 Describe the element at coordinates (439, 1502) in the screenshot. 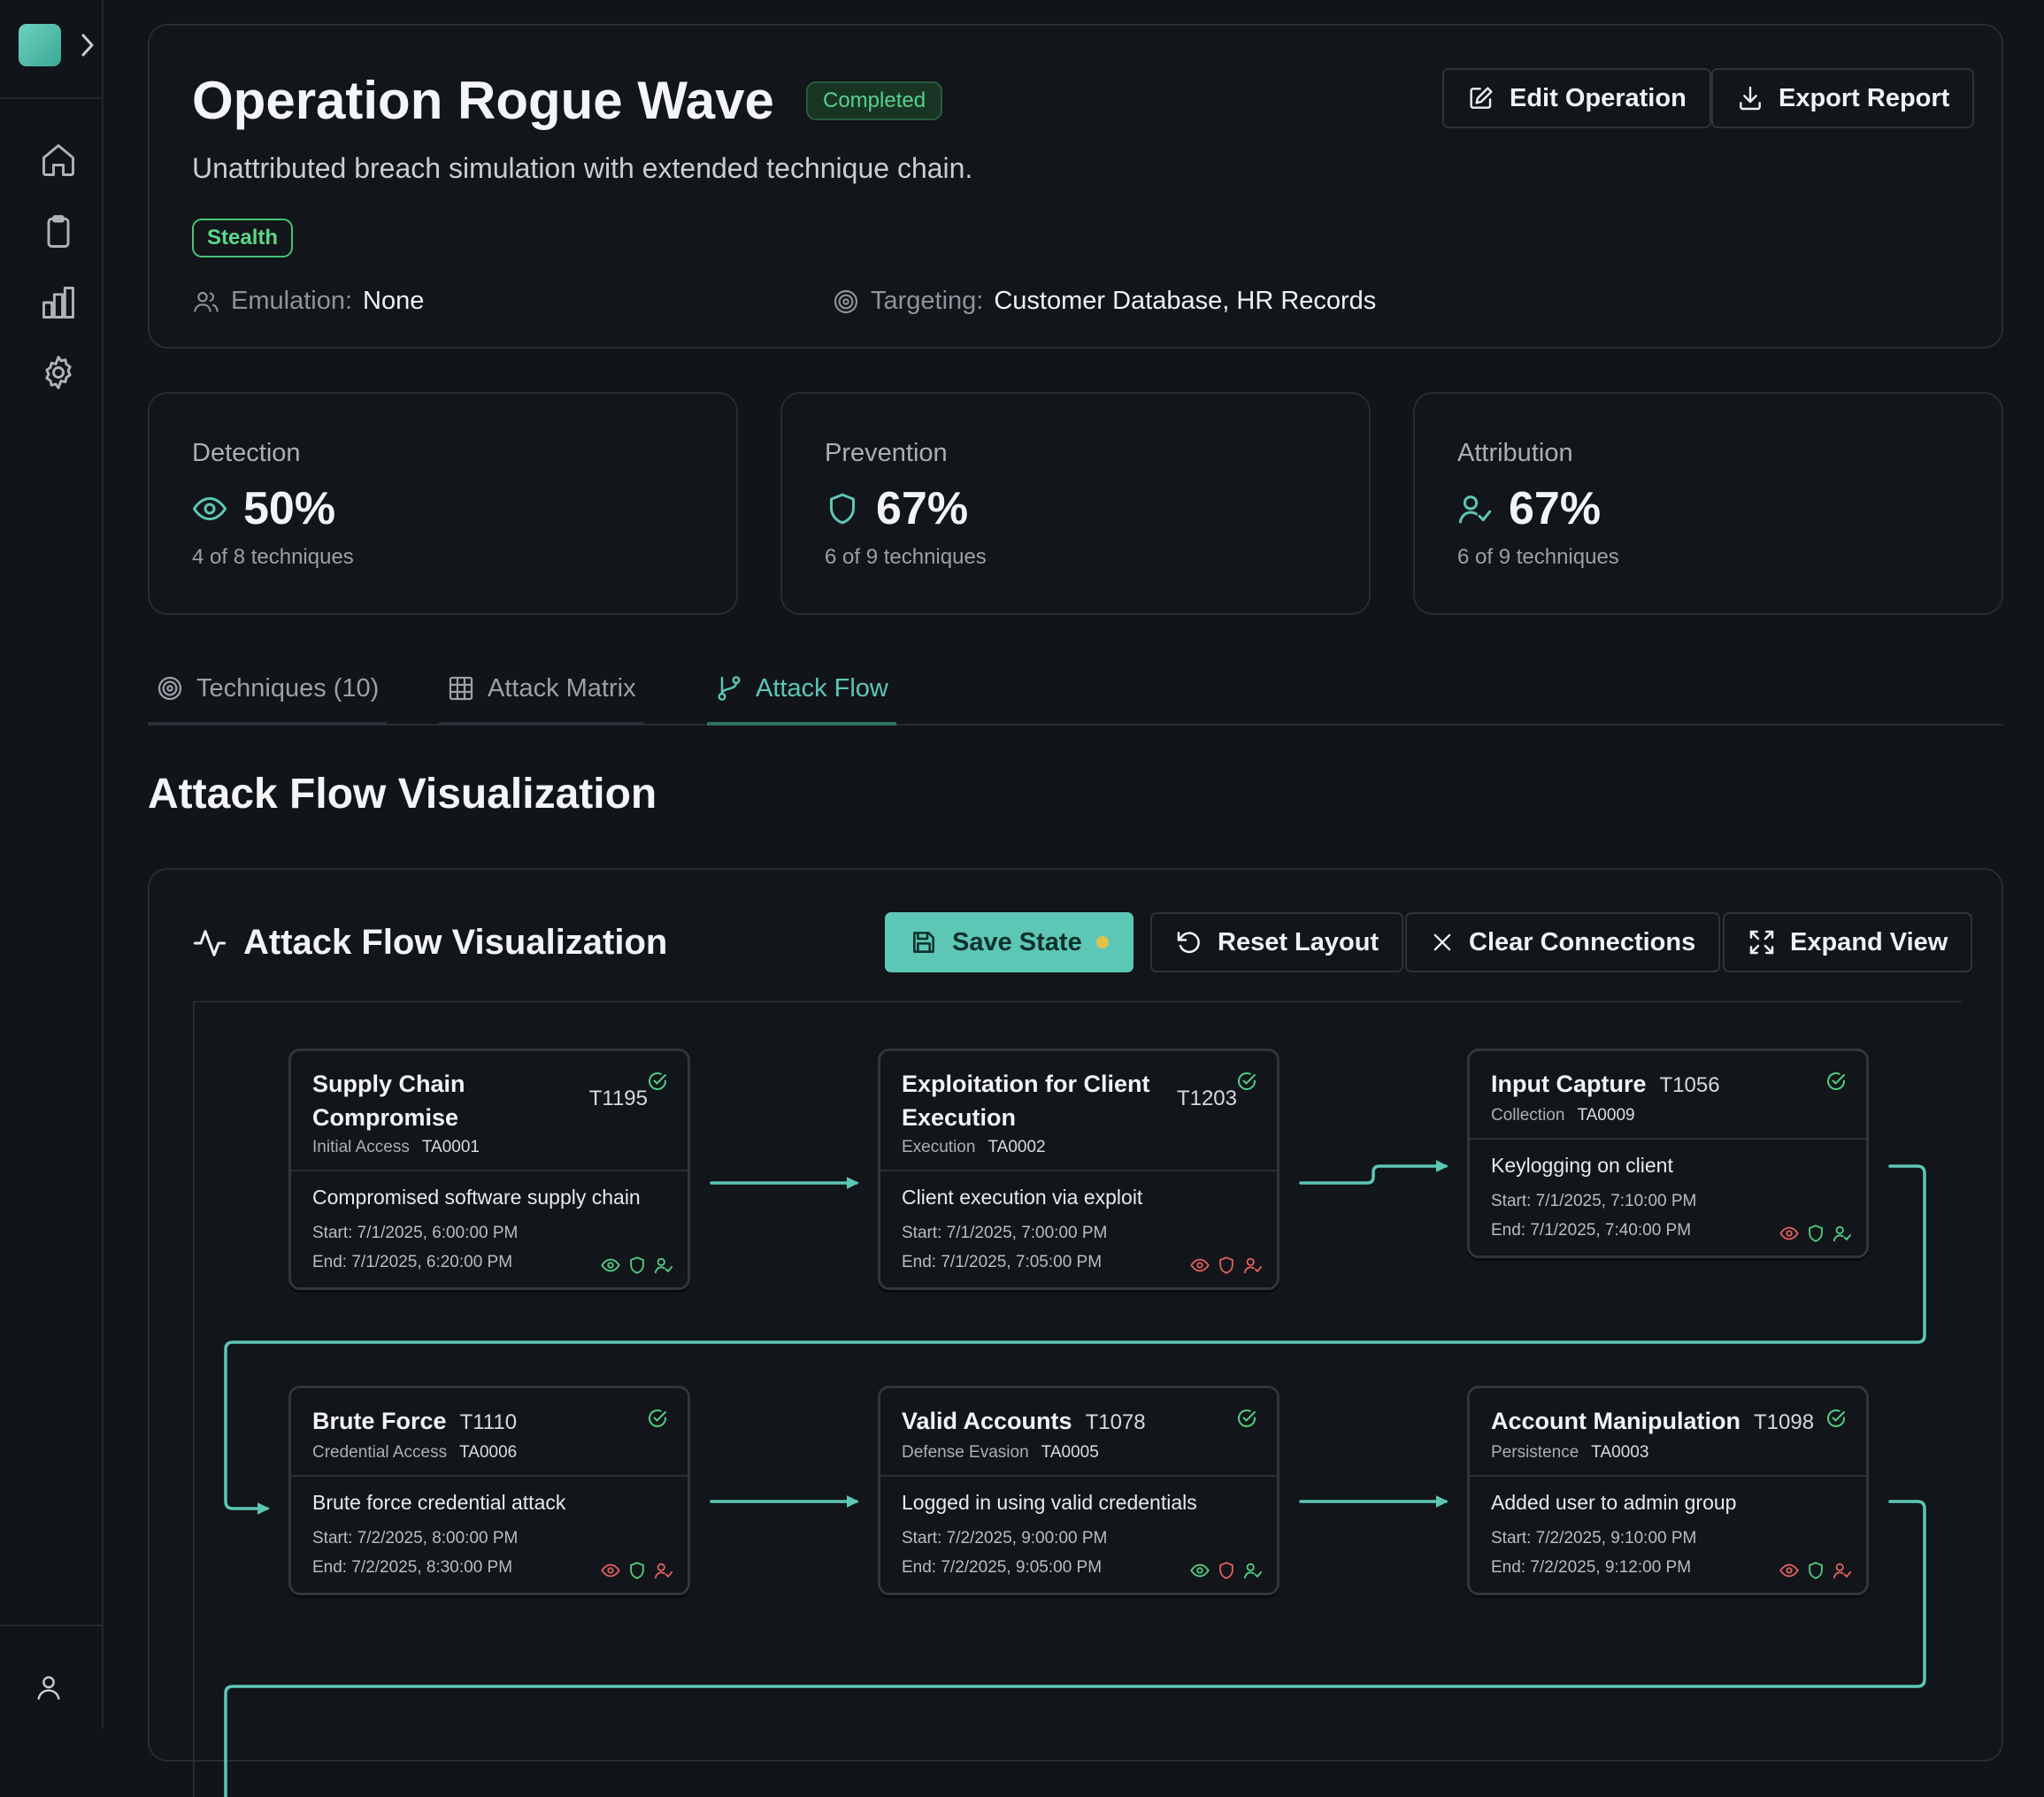

I see `node-description: Brute force credential attack` at that location.